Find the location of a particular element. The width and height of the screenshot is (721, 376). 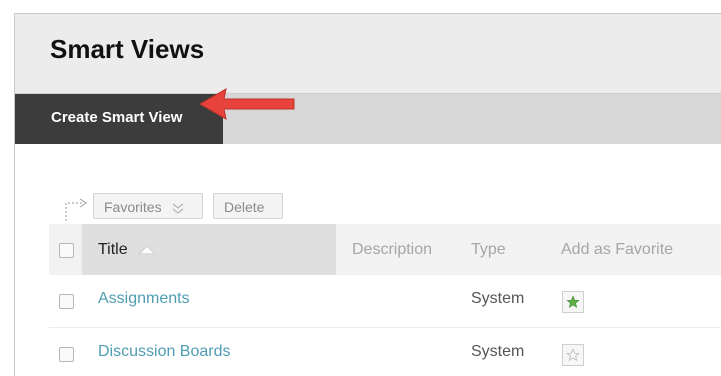

select-all-checkbox is located at coordinates (66, 250).